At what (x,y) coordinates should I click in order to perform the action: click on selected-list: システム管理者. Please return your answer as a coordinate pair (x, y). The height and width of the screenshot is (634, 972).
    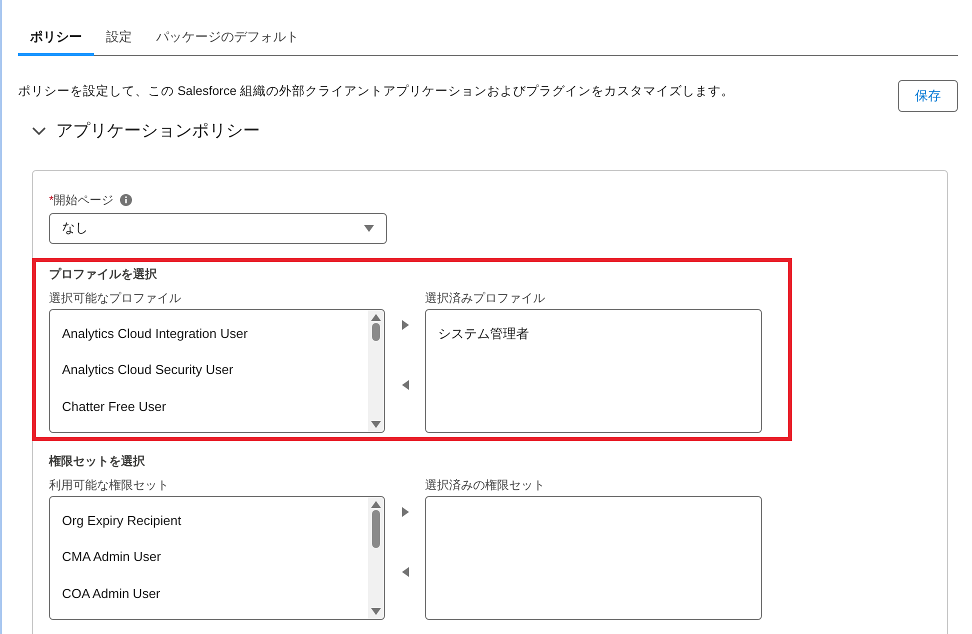
    Looking at the image, I should click on (593, 370).